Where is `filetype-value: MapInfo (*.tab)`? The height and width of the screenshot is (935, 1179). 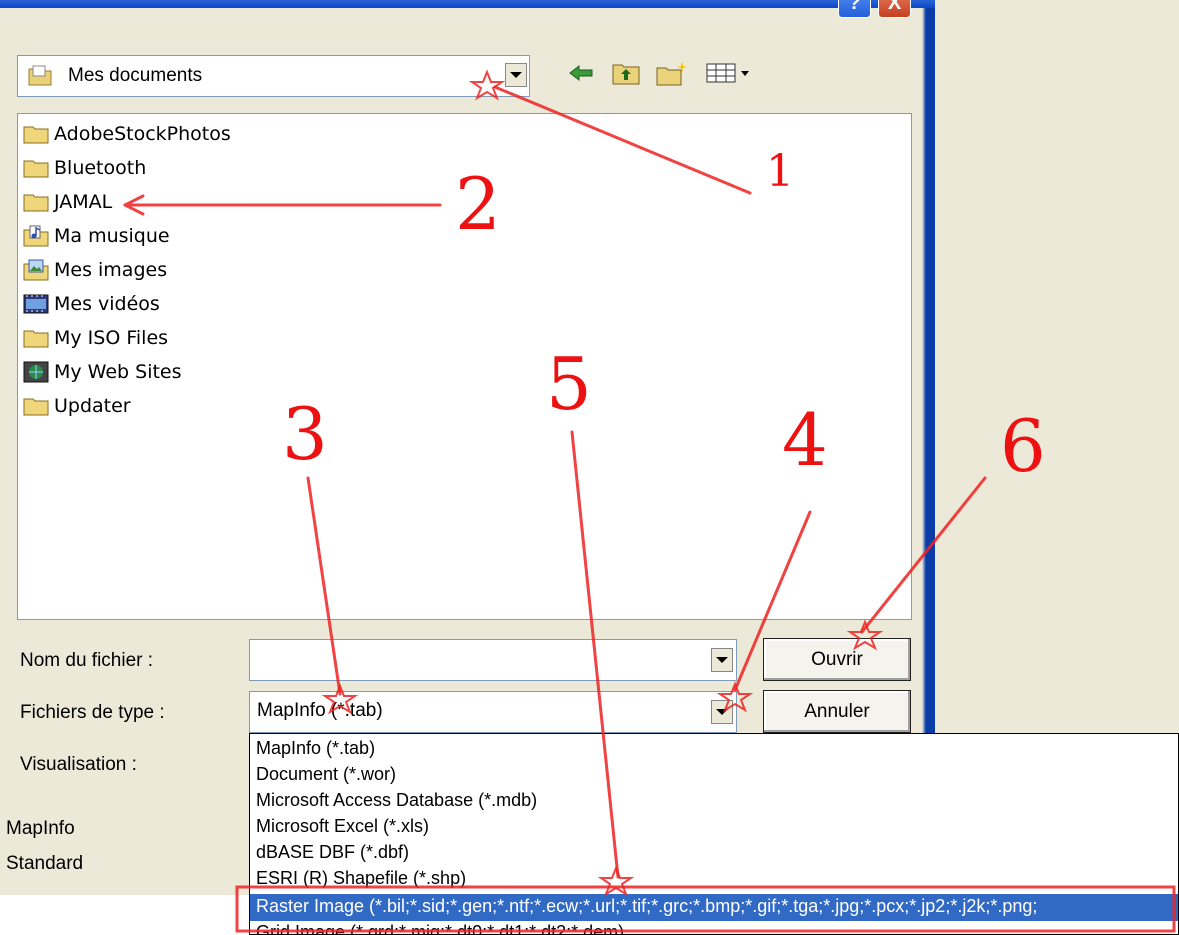
filetype-value: MapInfo (*.tab) is located at coordinates (320, 710).